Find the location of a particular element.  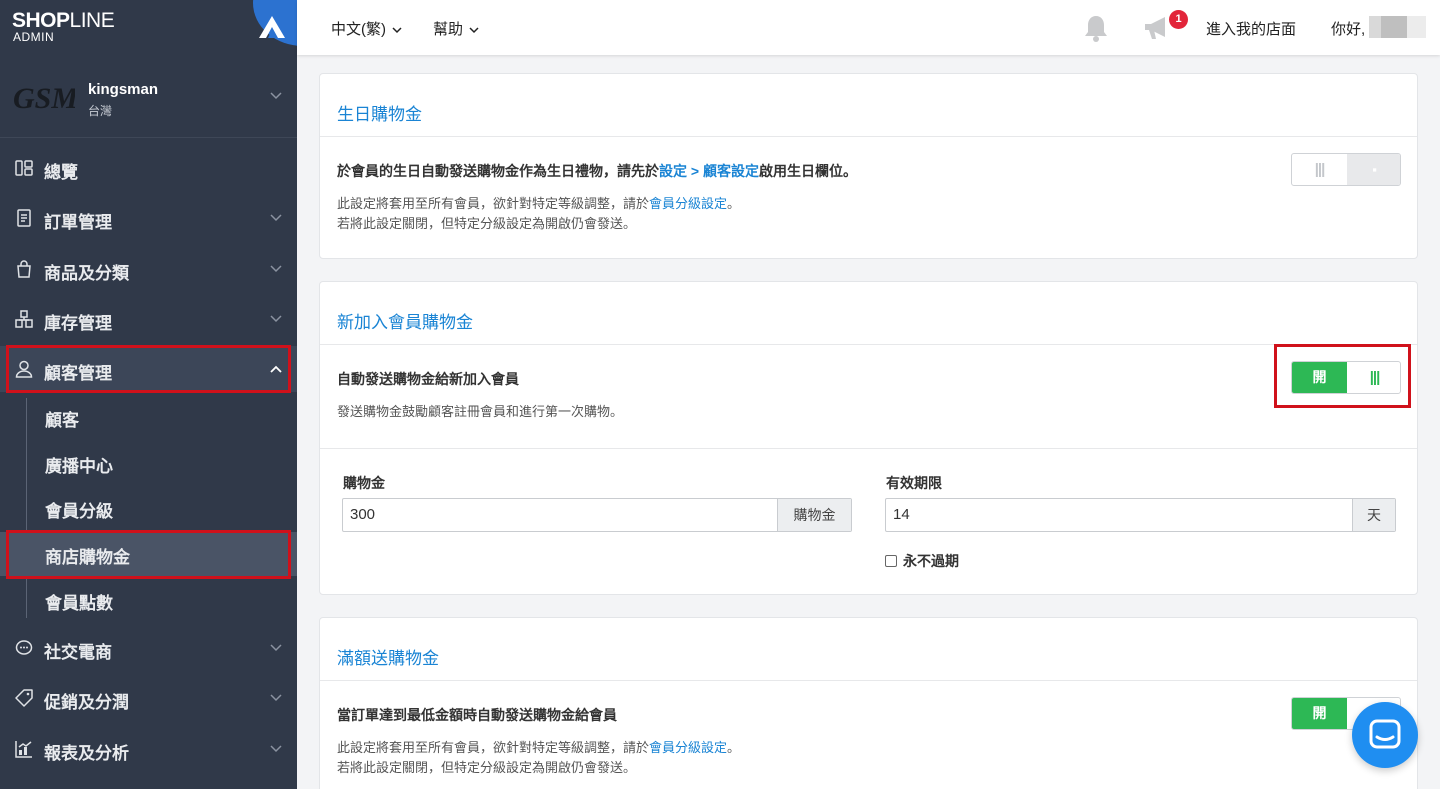

new-member-description: 自動發送購物金給新加入會員 is located at coordinates (428, 379).